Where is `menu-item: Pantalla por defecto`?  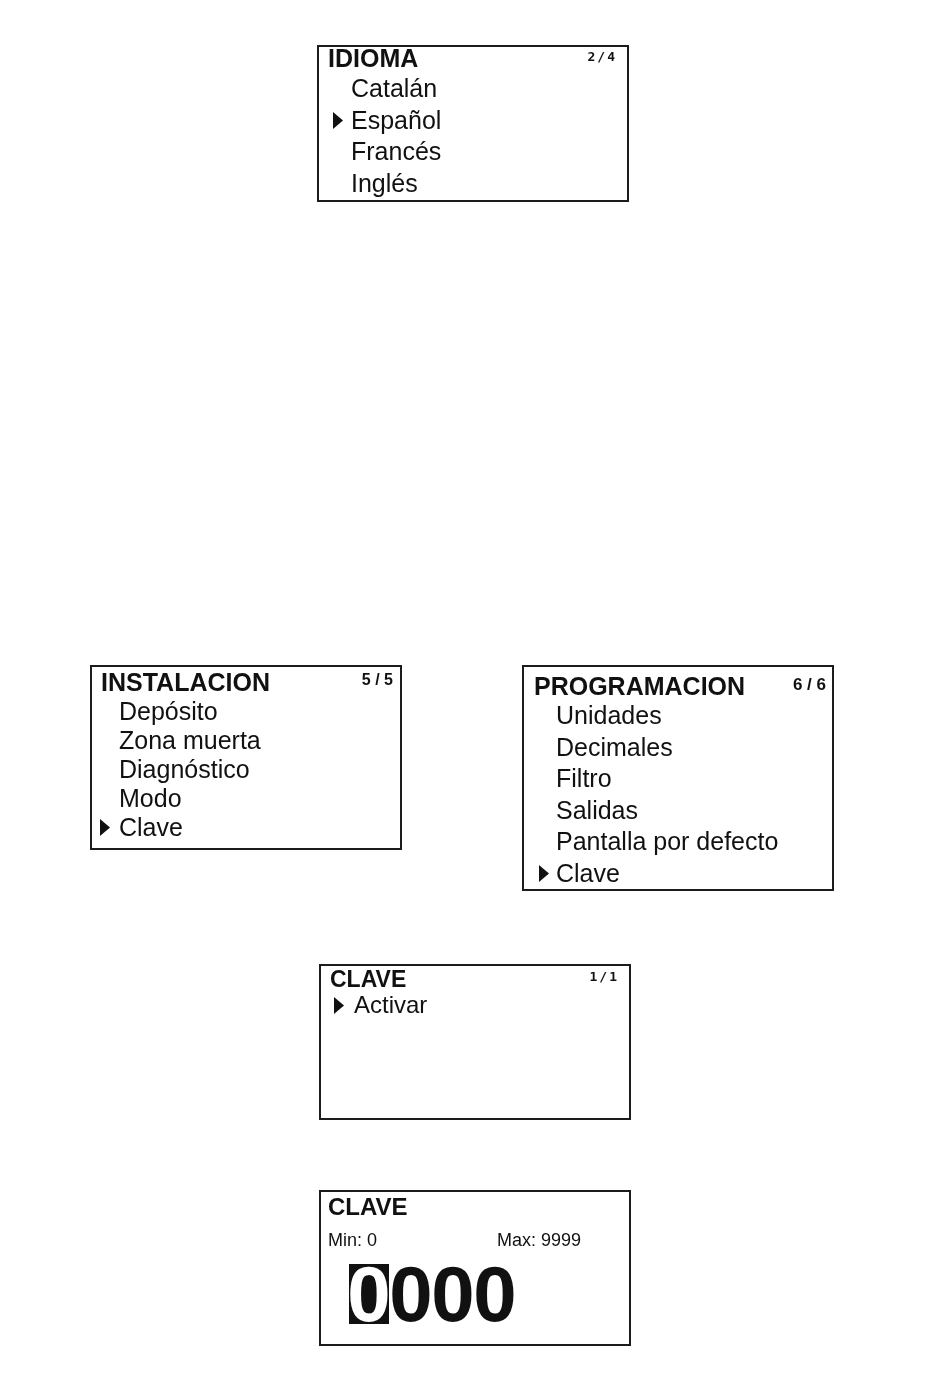 menu-item: Pantalla por defecto is located at coordinates (667, 842).